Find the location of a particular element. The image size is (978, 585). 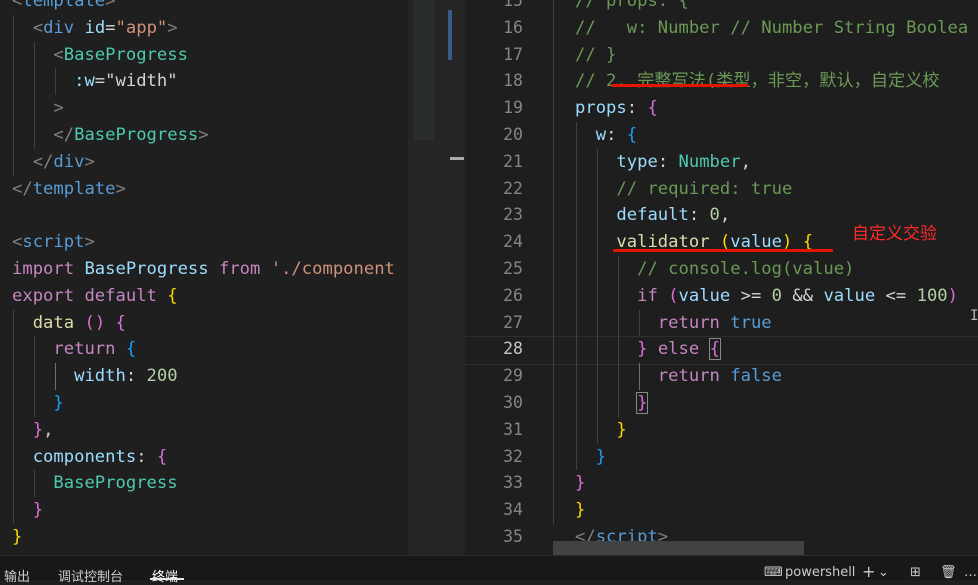

code-token: , is located at coordinates (725, 215).